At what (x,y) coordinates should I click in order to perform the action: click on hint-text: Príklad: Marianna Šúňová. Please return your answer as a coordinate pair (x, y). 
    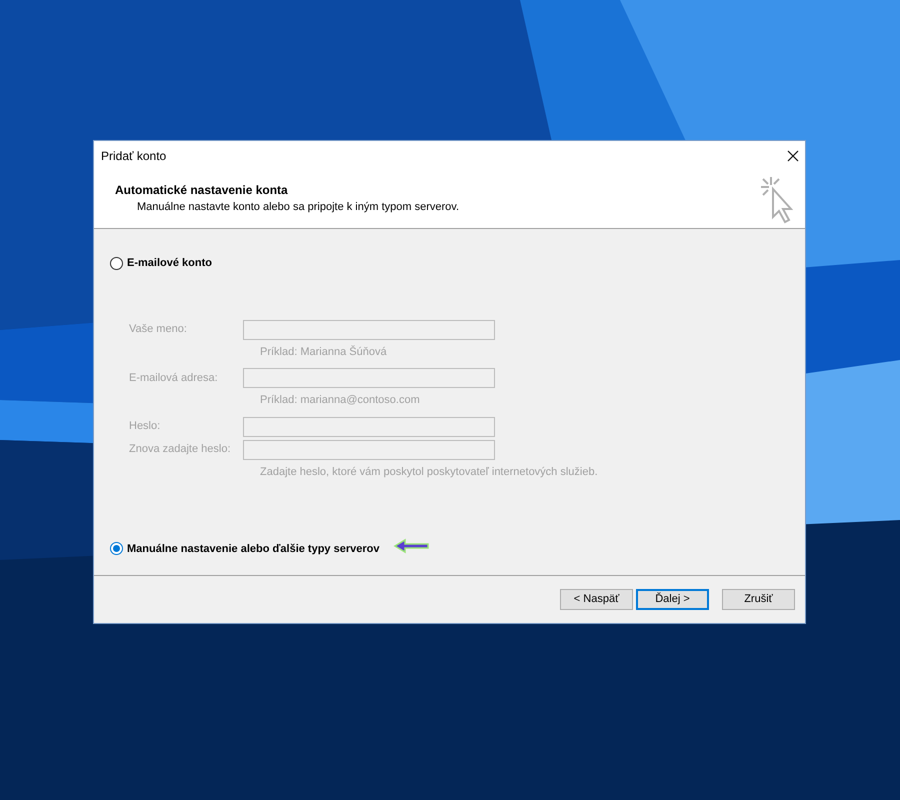
    Looking at the image, I should click on (323, 352).